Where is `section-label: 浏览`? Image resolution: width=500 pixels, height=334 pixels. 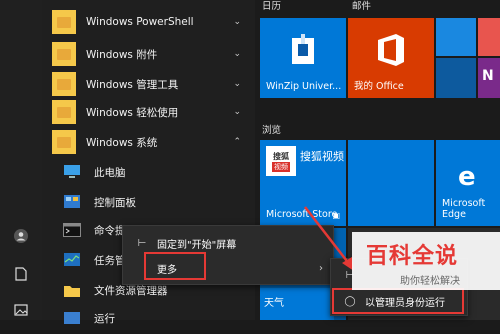
section-label: 浏览 is located at coordinates (272, 130).